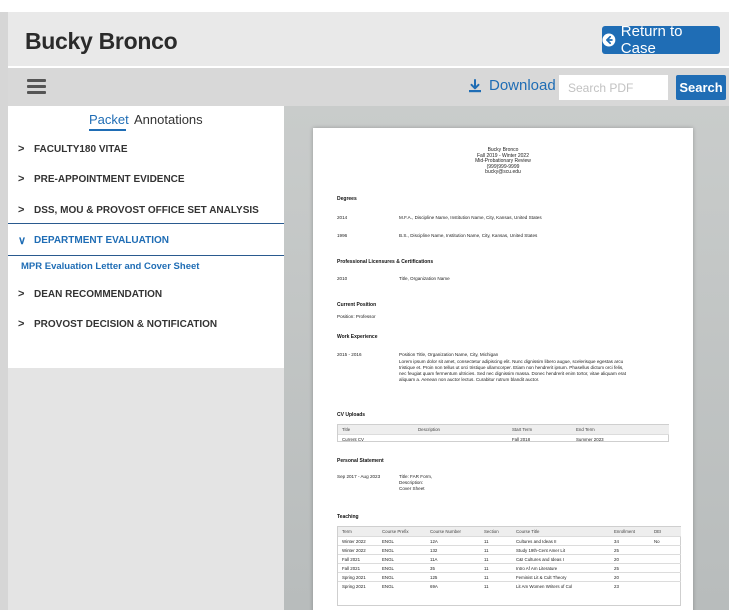  I want to click on sidebar-tabs: Packet Annotations, so click(146, 120).